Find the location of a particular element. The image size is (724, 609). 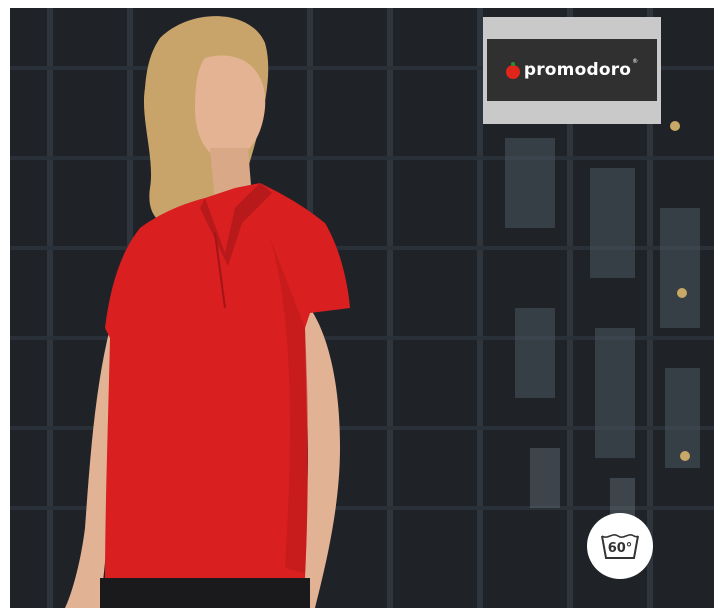

wash-60-icon: 60° is located at coordinates (620, 546).